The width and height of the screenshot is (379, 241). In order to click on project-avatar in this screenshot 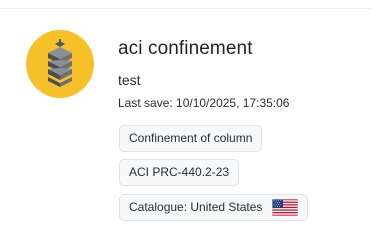, I will do `click(60, 64)`.